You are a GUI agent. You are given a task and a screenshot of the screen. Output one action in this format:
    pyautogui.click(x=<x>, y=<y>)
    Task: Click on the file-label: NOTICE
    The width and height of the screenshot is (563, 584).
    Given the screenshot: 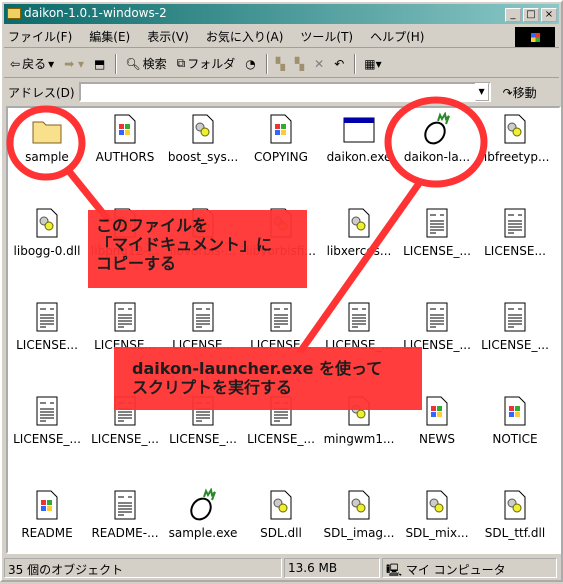 What is the action you would take?
    pyautogui.click(x=515, y=439)
    